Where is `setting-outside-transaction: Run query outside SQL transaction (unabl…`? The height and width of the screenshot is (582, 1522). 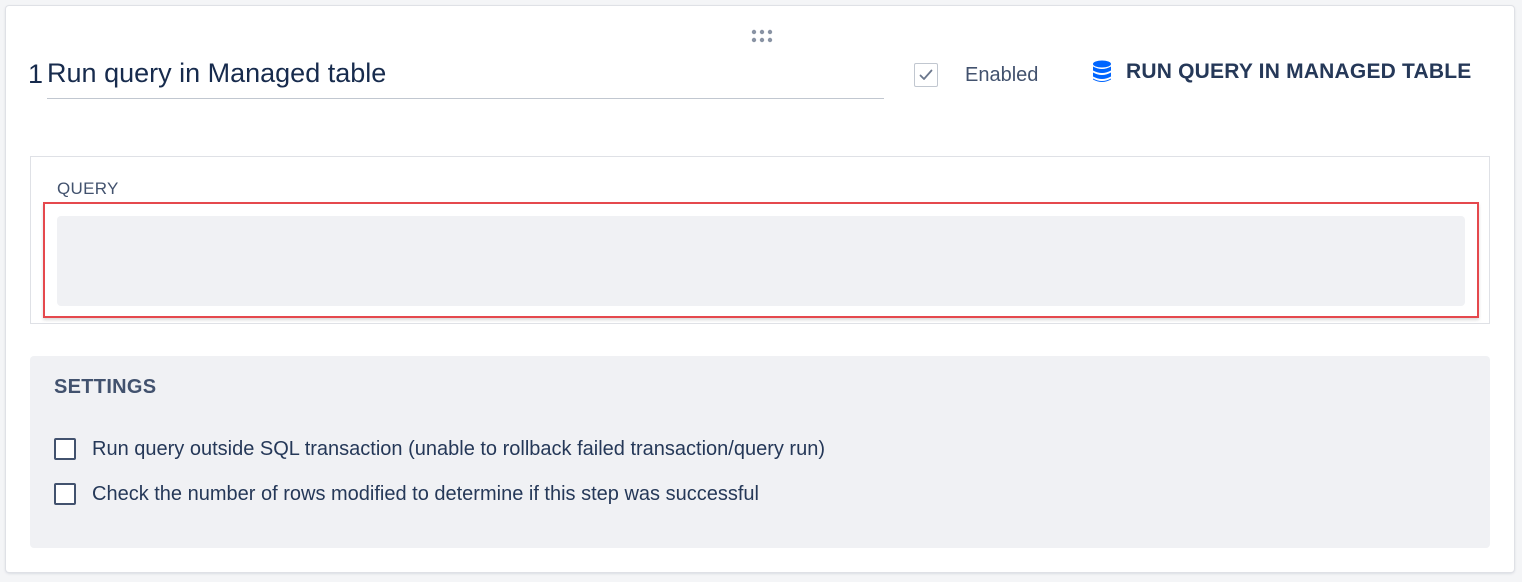
setting-outside-transaction: Run query outside SQL transaction (unabl… is located at coordinates (439, 449).